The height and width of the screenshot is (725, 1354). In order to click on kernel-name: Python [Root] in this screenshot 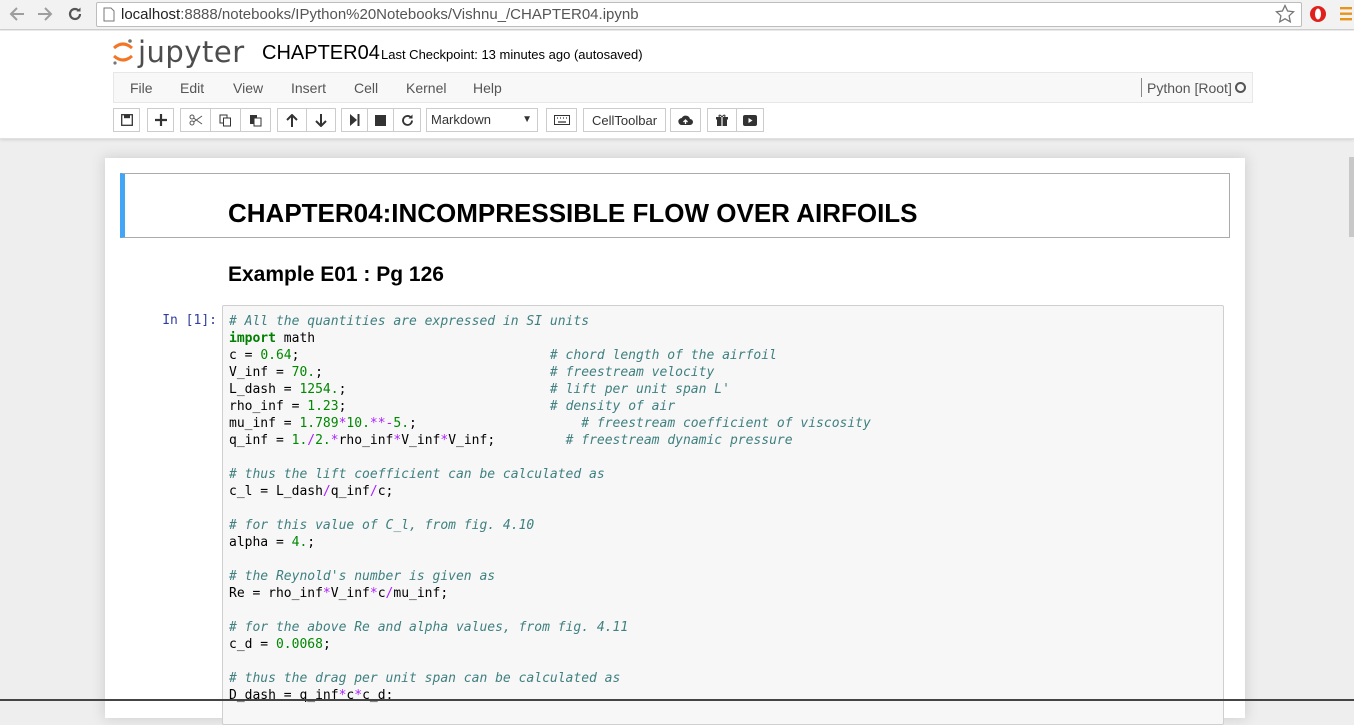, I will do `click(1189, 88)`.